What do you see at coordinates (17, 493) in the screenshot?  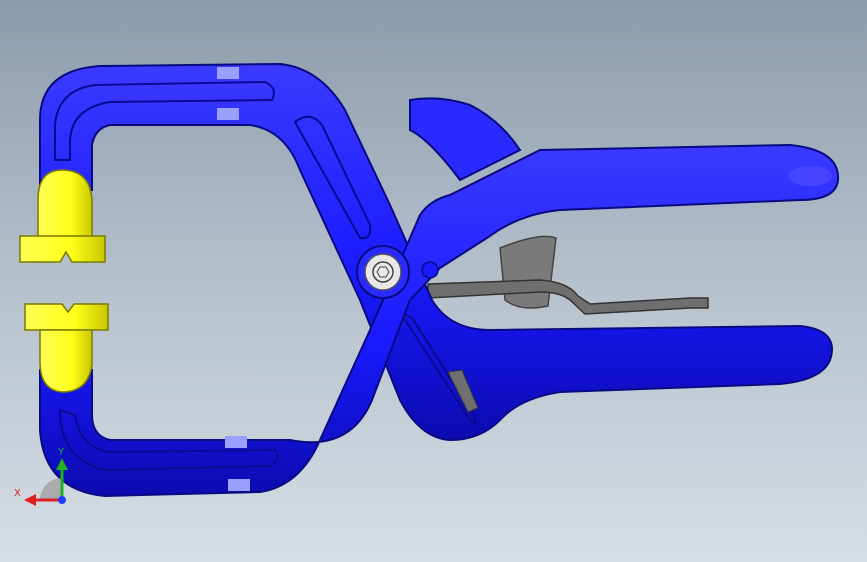 I see `x-axis-label: X` at bounding box center [17, 493].